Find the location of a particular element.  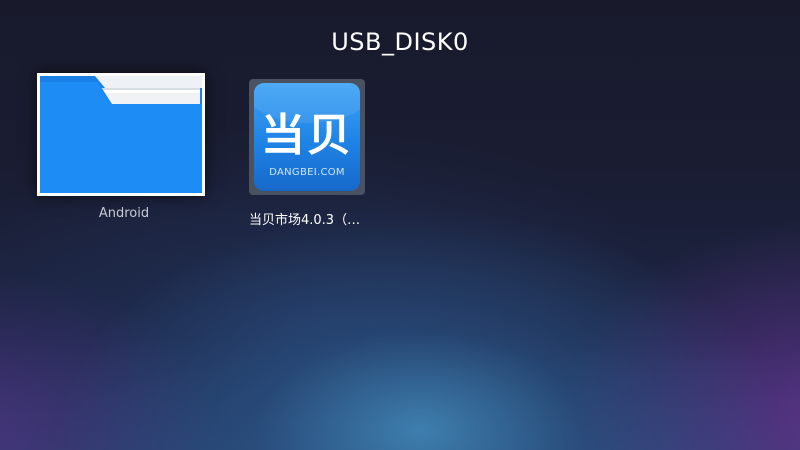

app-thumbnail: 当贝 DANGBEI.COM is located at coordinates (307, 137).